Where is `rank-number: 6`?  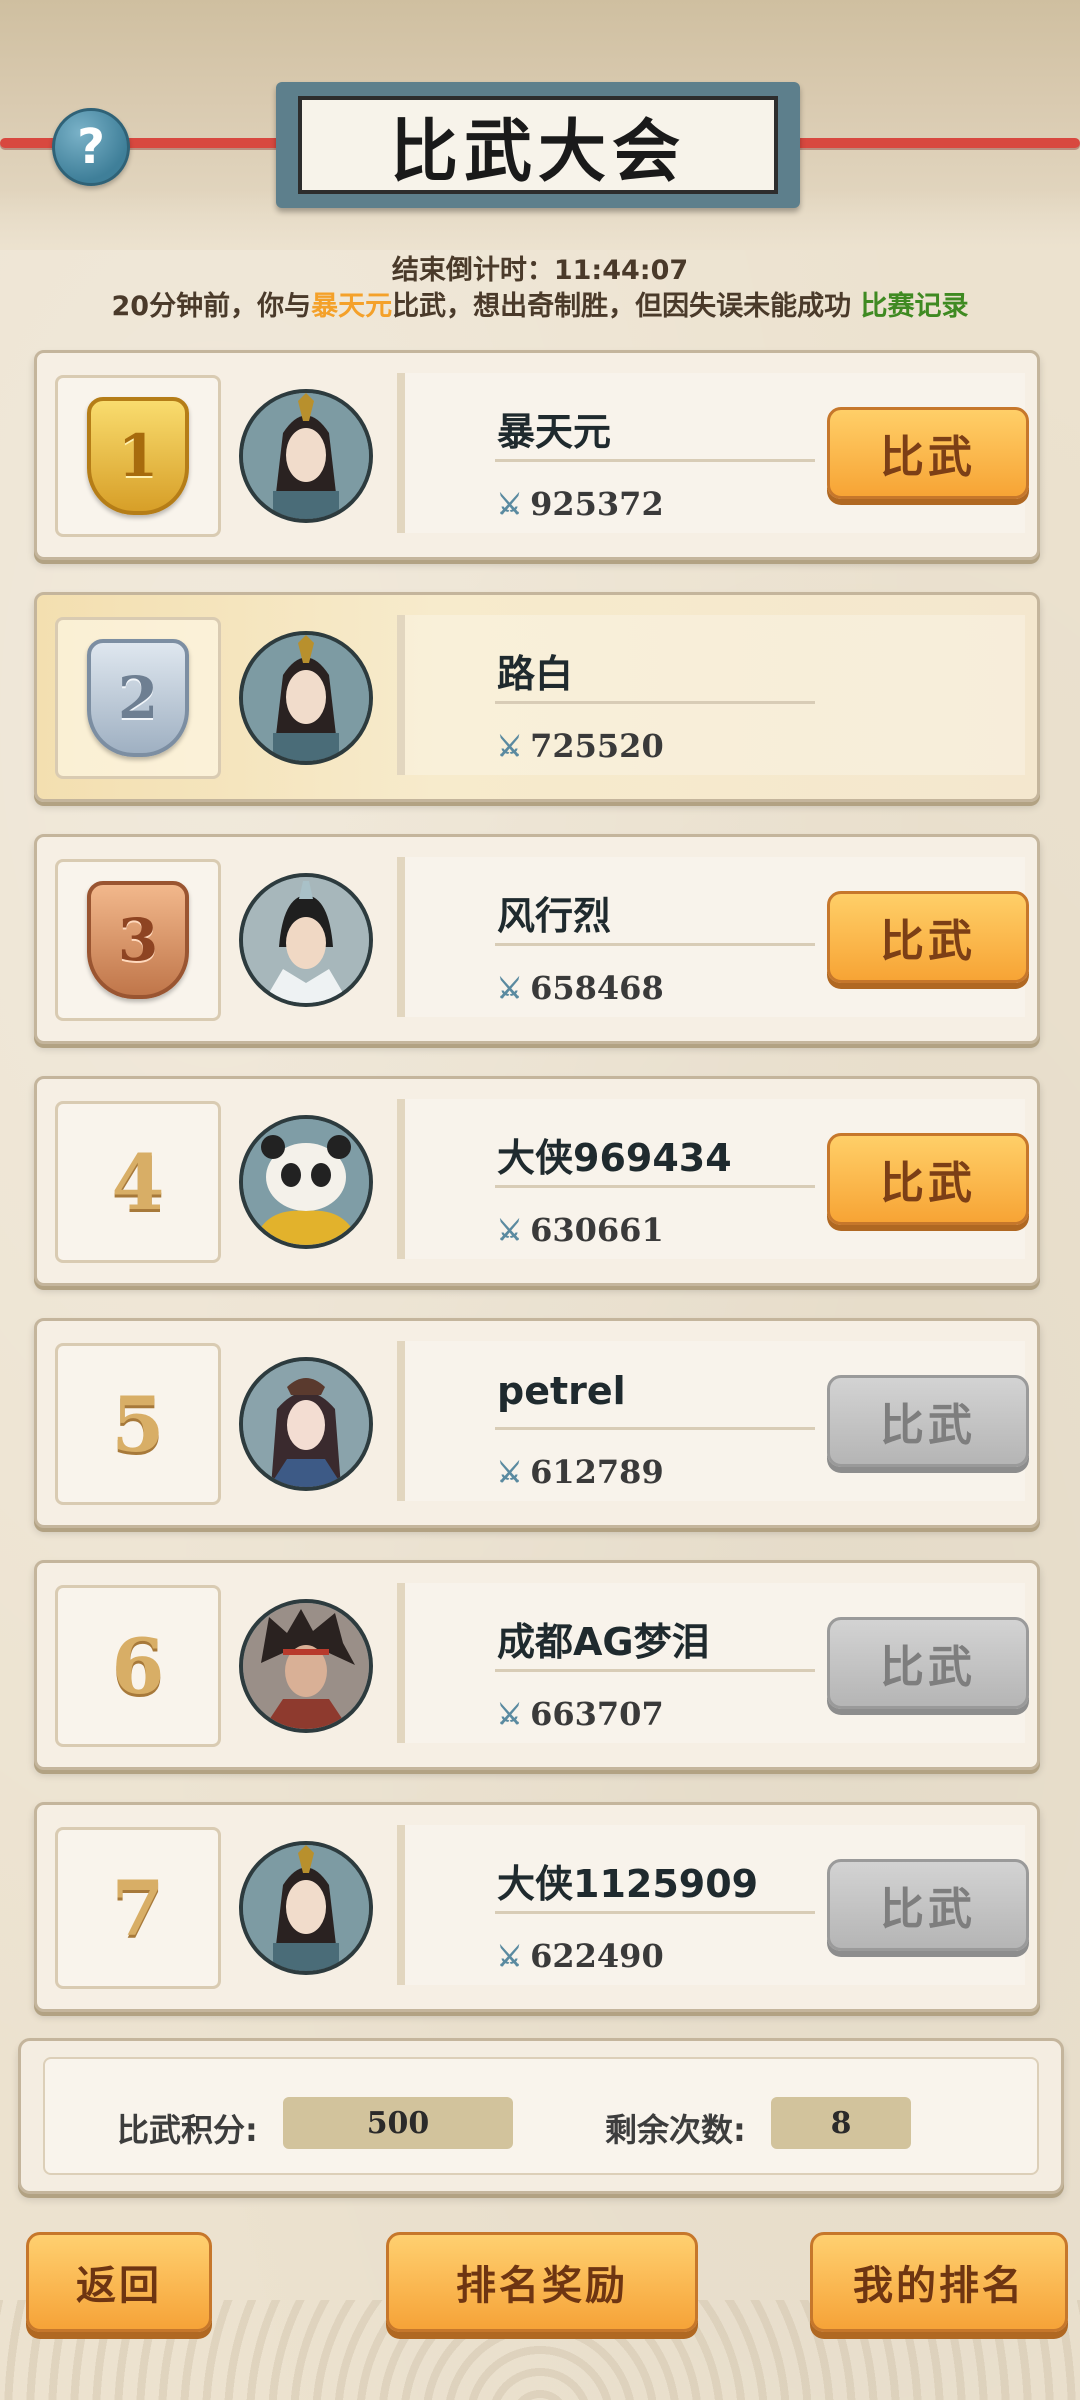 rank-number: 6 is located at coordinates (138, 1666).